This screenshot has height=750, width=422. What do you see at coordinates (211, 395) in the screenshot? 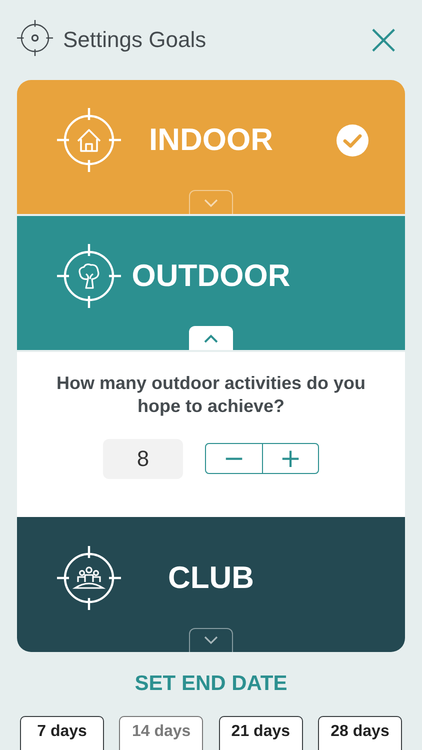
I see `goal-question: How many outdoor activities do you hope to achieve?` at bounding box center [211, 395].